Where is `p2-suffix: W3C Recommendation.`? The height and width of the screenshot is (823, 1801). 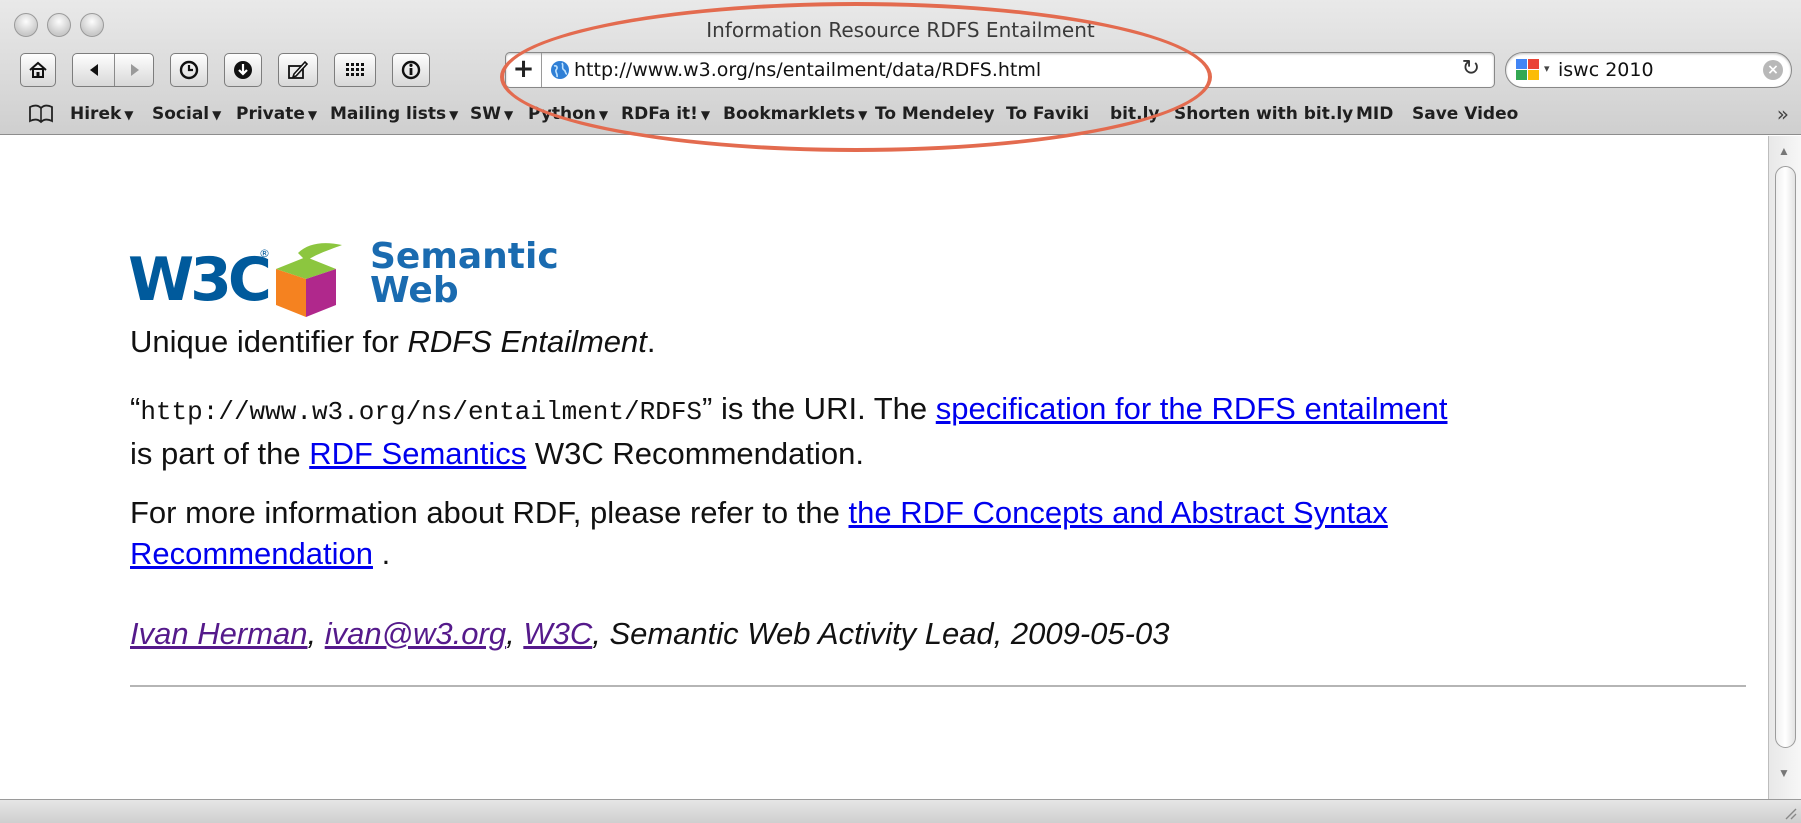
p2-suffix: W3C Recommendation. is located at coordinates (695, 453).